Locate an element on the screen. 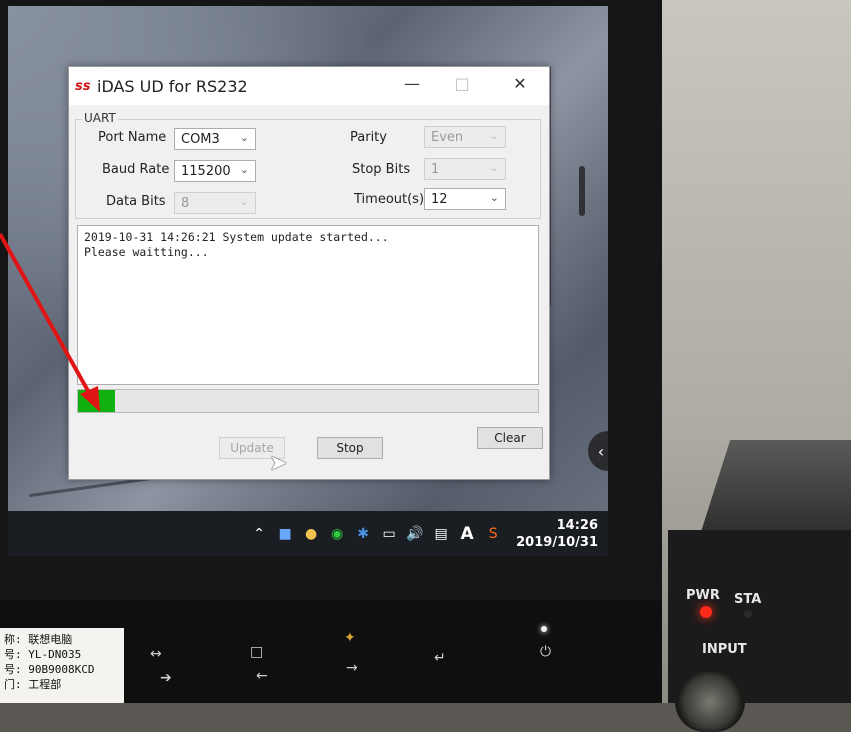 The width and height of the screenshot is (851, 732). app-tray-icon: ● is located at coordinates (311, 534).